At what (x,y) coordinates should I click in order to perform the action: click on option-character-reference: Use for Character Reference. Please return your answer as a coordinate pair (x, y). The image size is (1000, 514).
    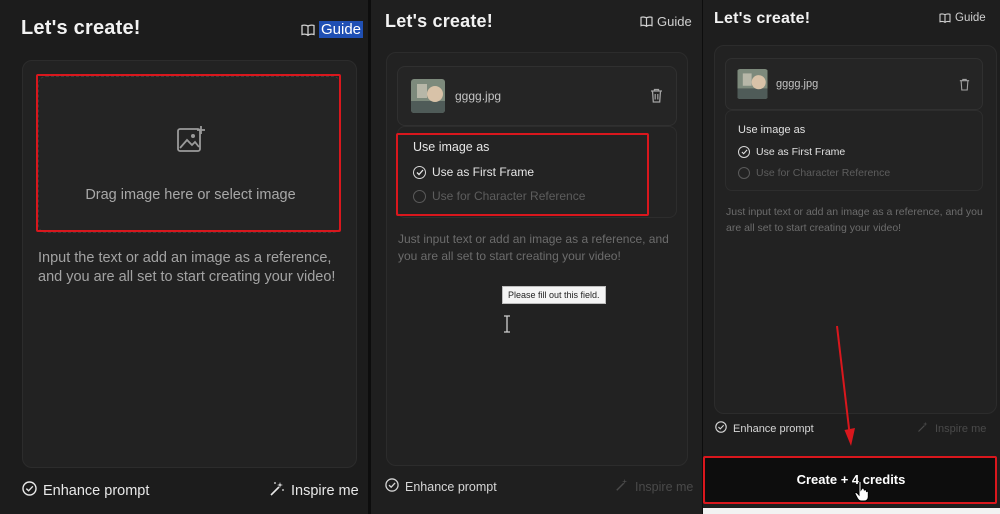
    Looking at the image, I should click on (814, 173).